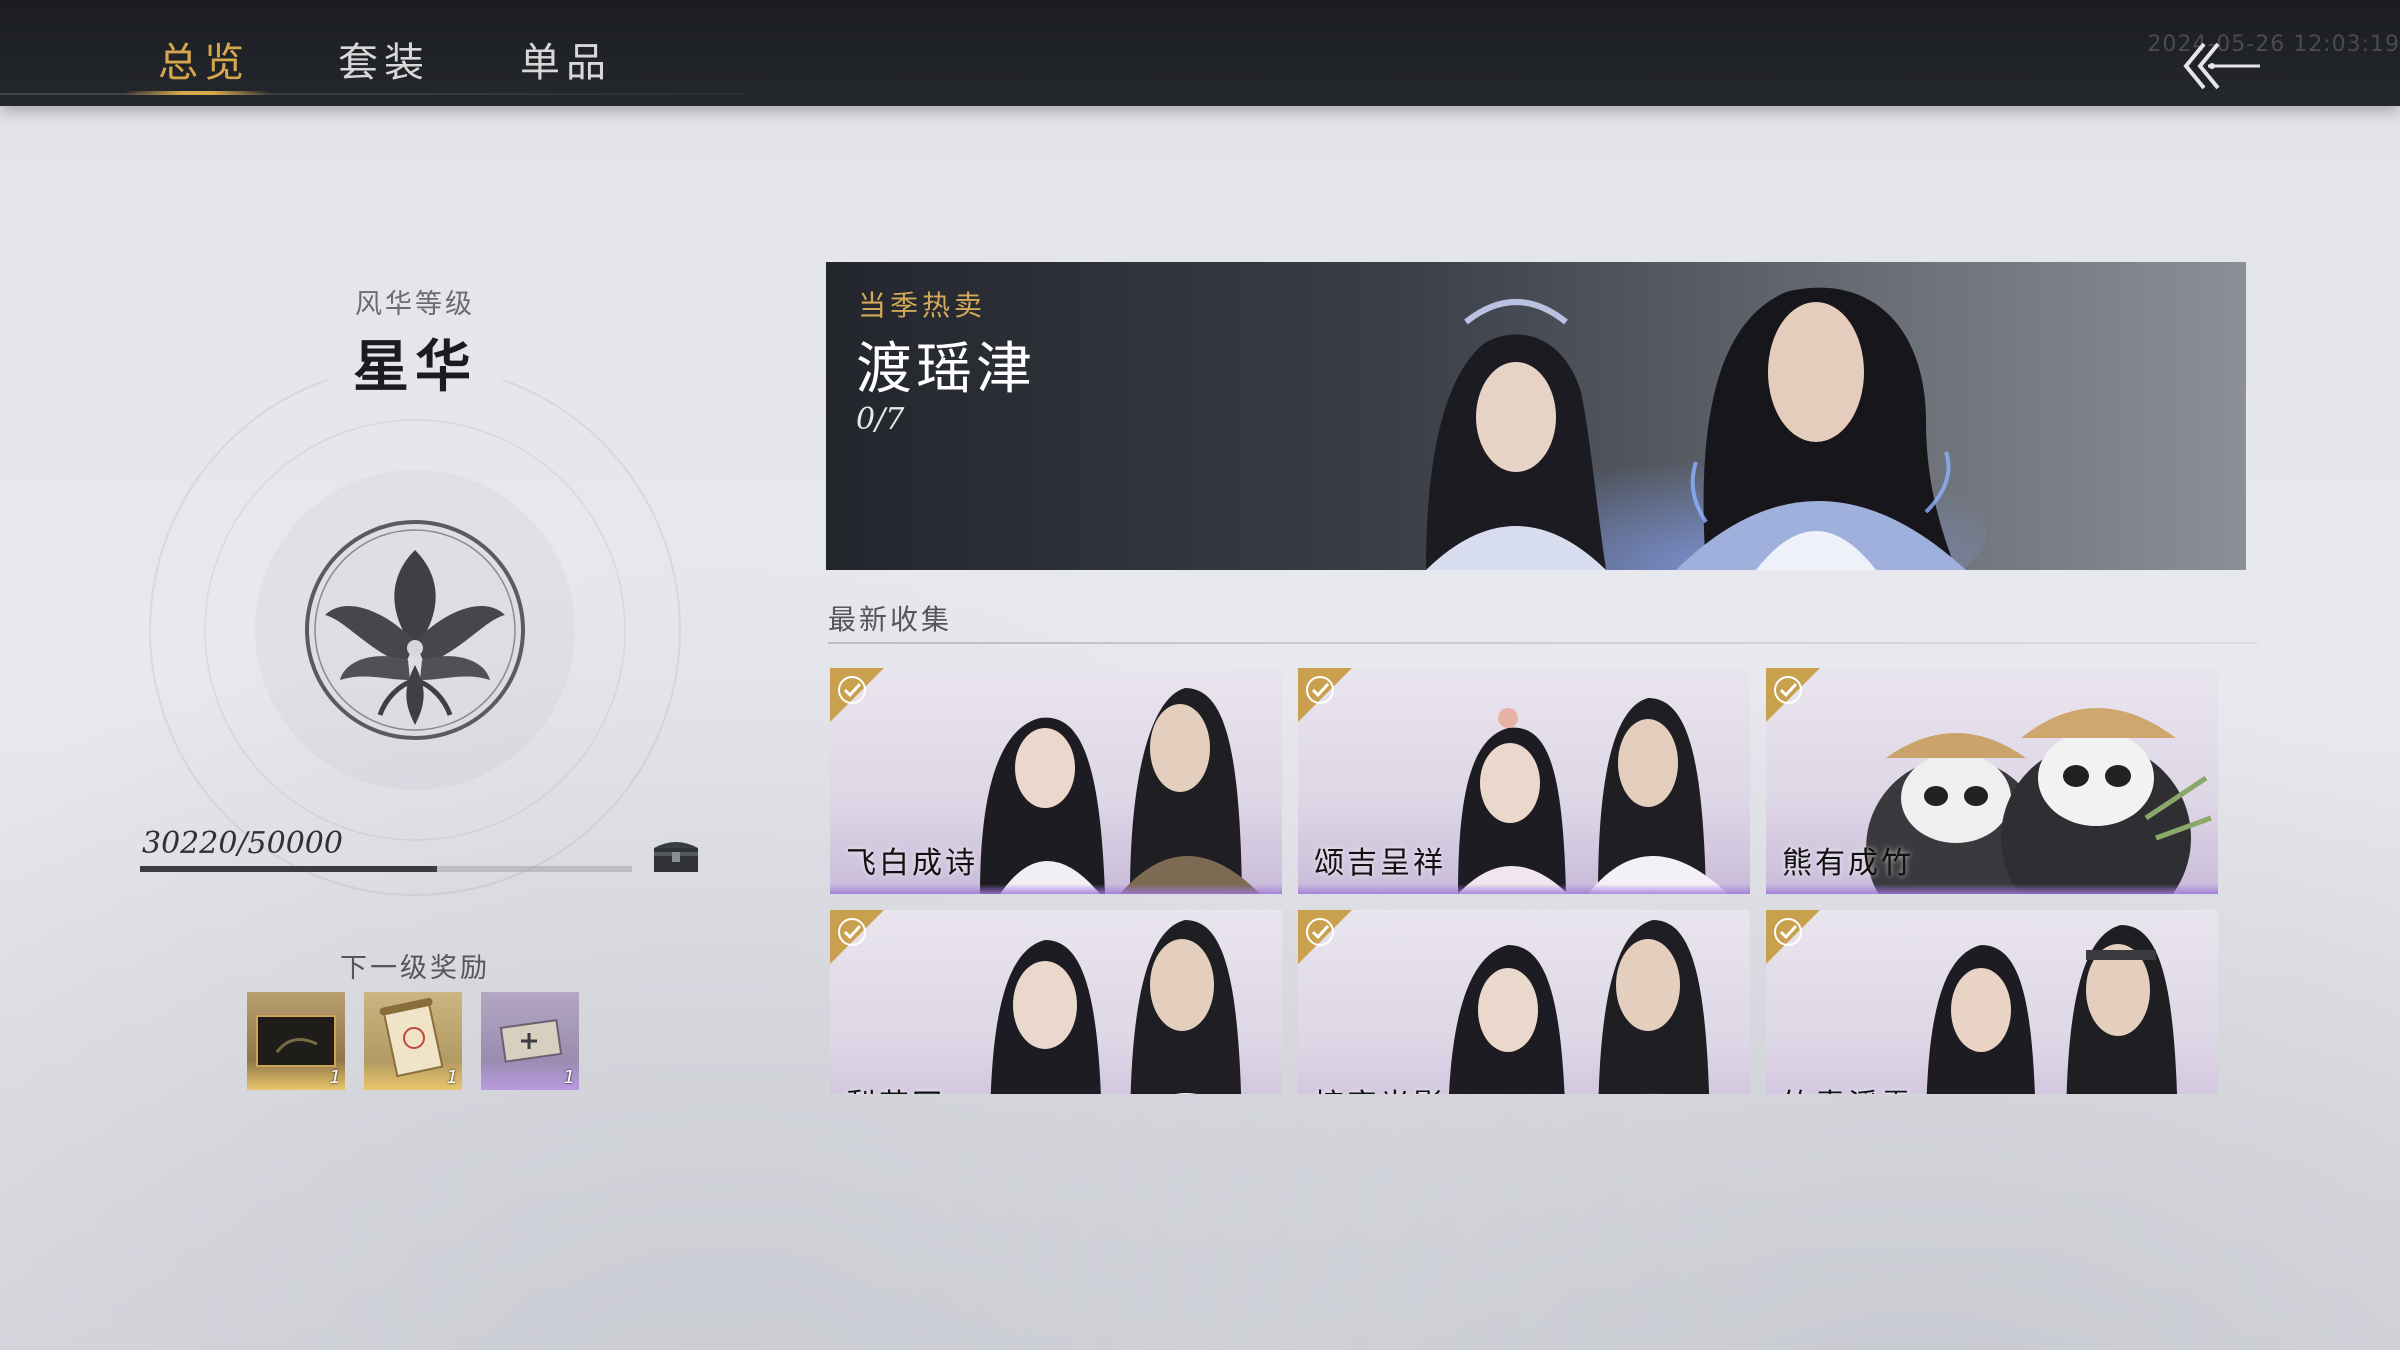 The width and height of the screenshot is (2400, 1350). What do you see at coordinates (1380, 863) in the screenshot?
I see `card-name: 颂吉呈祥` at bounding box center [1380, 863].